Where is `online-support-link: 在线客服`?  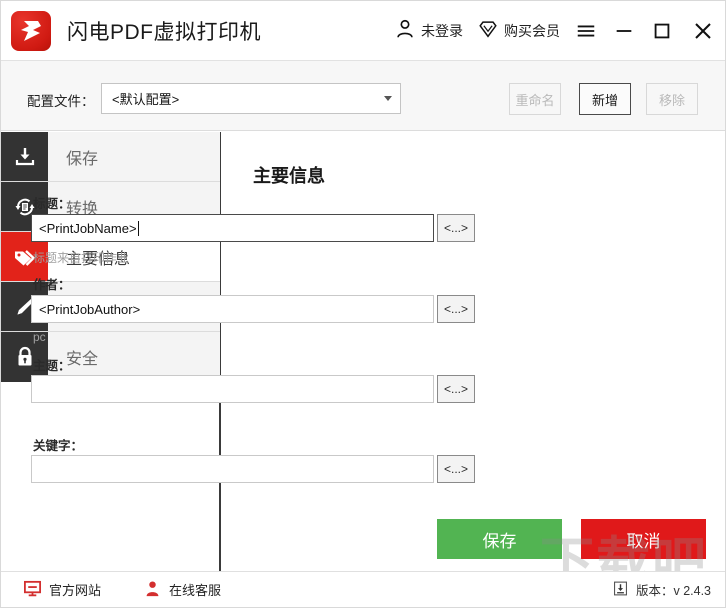
online-support-link: 在线客服 is located at coordinates (182, 590).